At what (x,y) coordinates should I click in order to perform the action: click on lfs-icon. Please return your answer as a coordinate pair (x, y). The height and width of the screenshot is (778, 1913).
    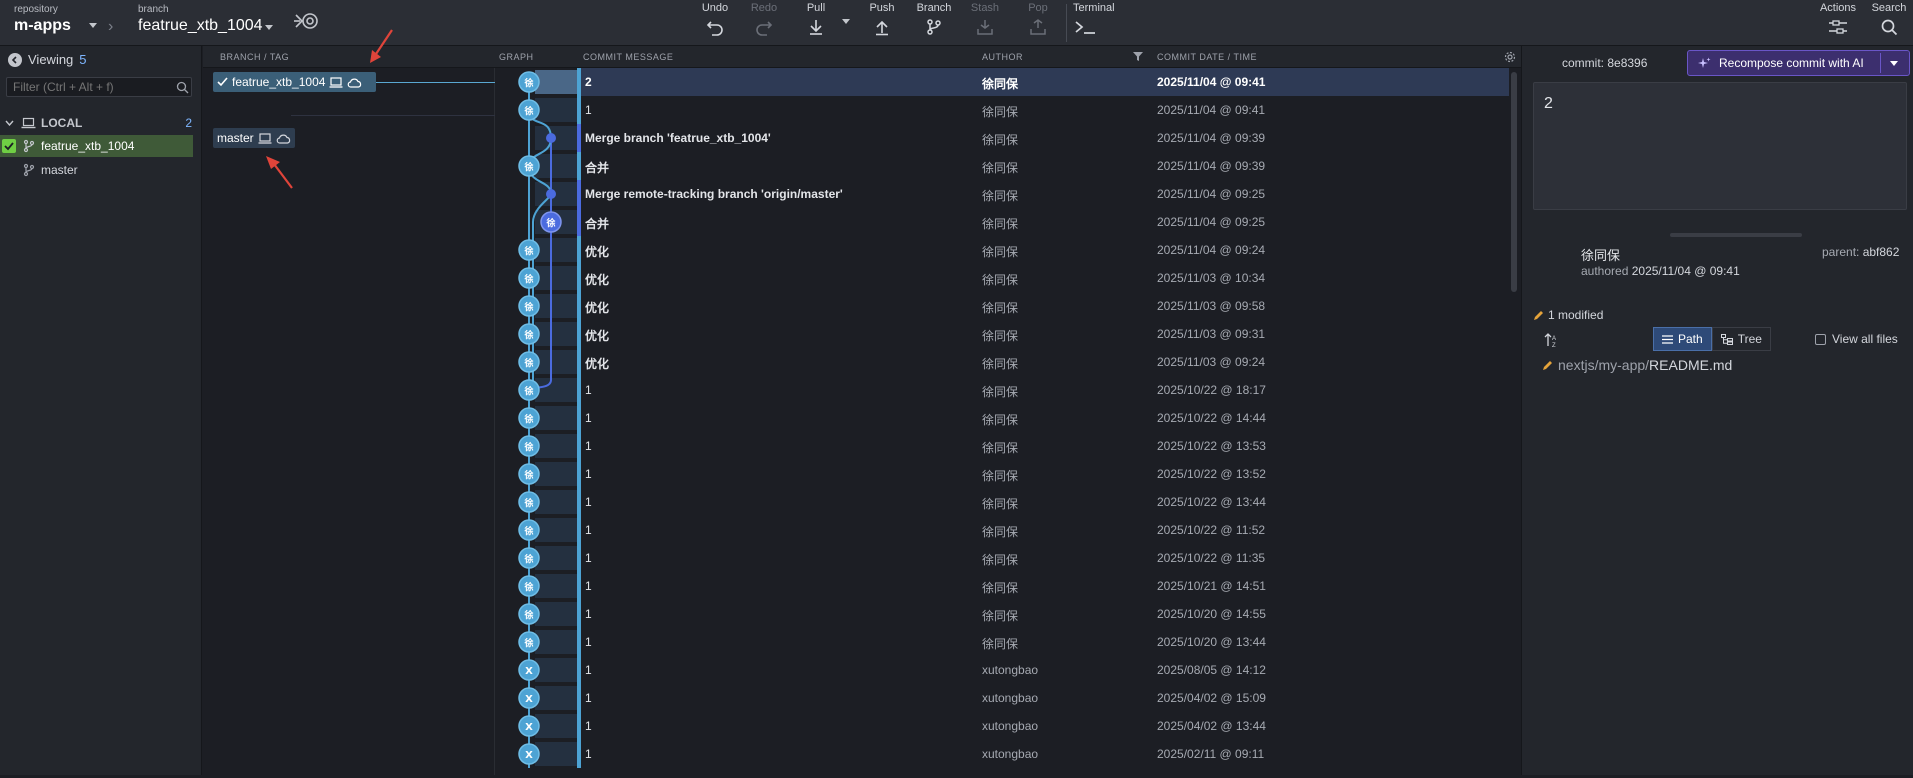
    Looking at the image, I should click on (306, 21).